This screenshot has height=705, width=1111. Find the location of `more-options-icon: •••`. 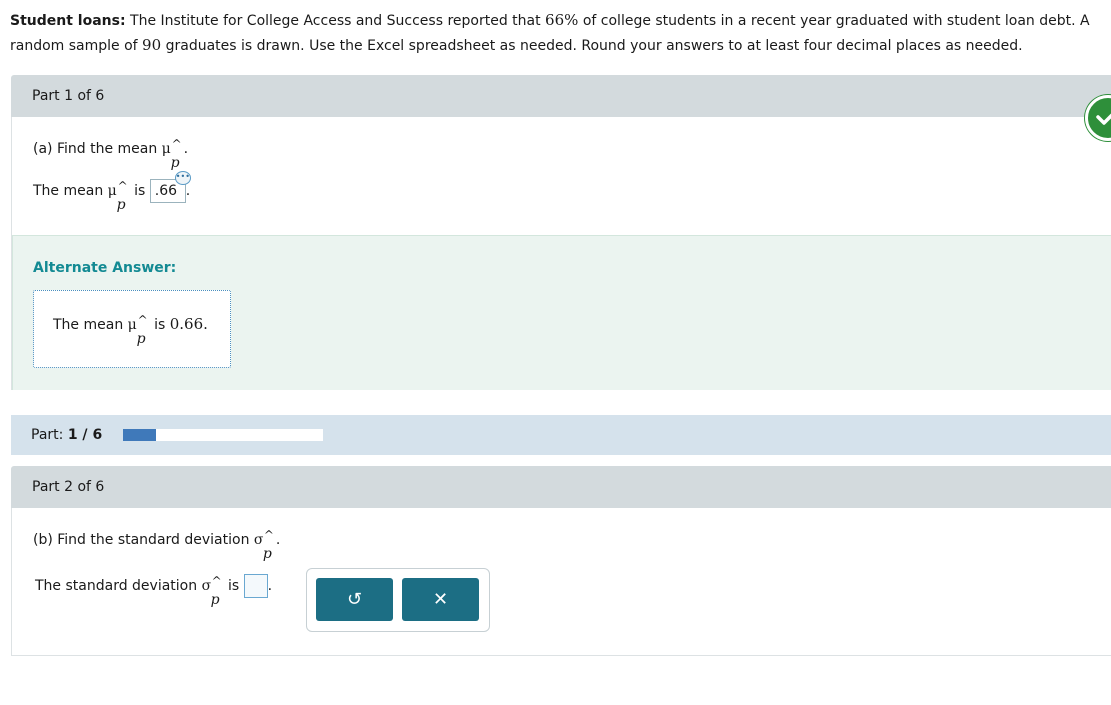

more-options-icon: ••• is located at coordinates (182, 178).